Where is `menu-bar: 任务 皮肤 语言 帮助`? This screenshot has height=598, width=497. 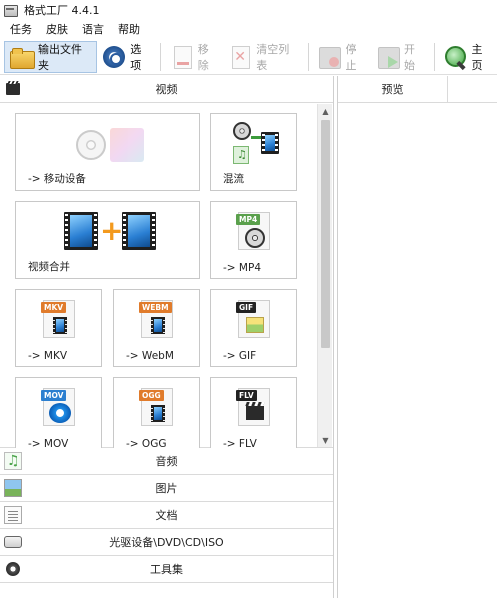 menu-bar: 任务 皮肤 语言 帮助 is located at coordinates (248, 29).